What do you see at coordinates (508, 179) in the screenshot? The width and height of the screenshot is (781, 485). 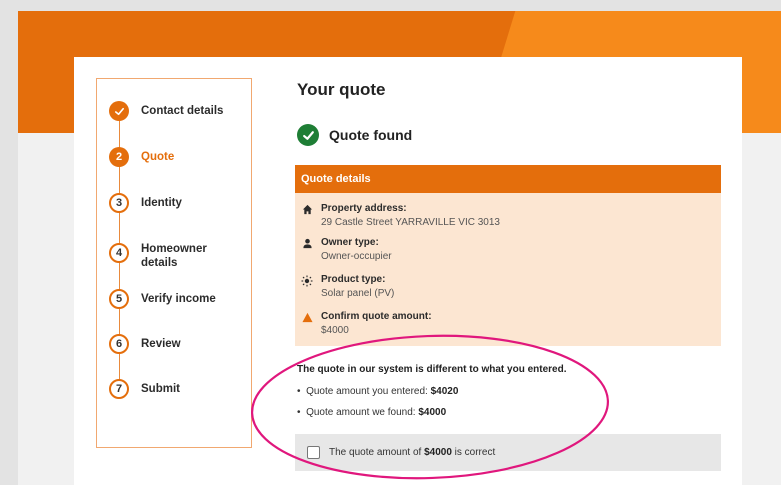 I see `quote-details-header: Quote details` at bounding box center [508, 179].